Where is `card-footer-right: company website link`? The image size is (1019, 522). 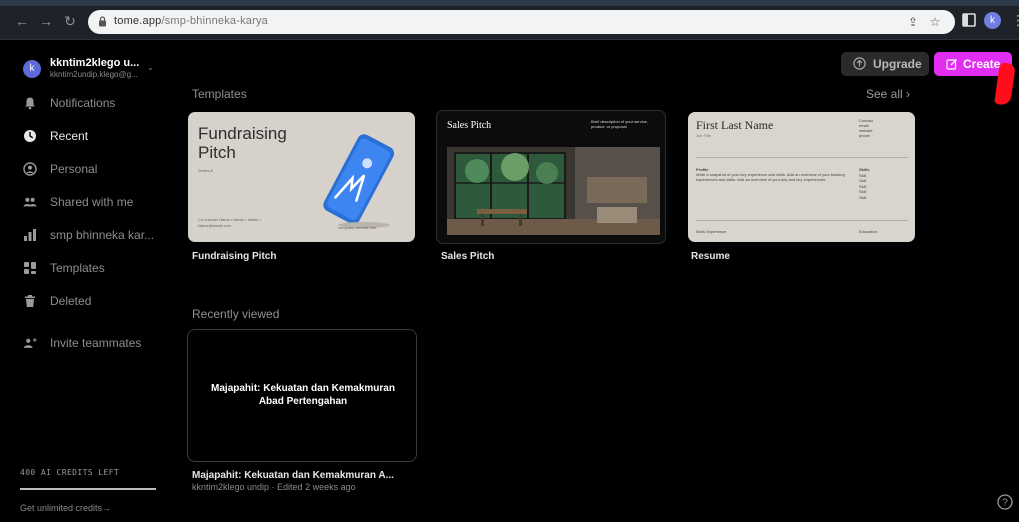 card-footer-right: company website link is located at coordinates (357, 227).